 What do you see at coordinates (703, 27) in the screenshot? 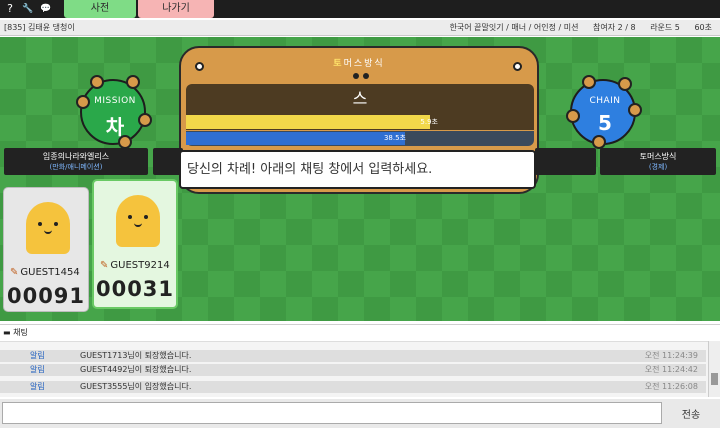
I see `room-seconds: 60초` at bounding box center [703, 27].